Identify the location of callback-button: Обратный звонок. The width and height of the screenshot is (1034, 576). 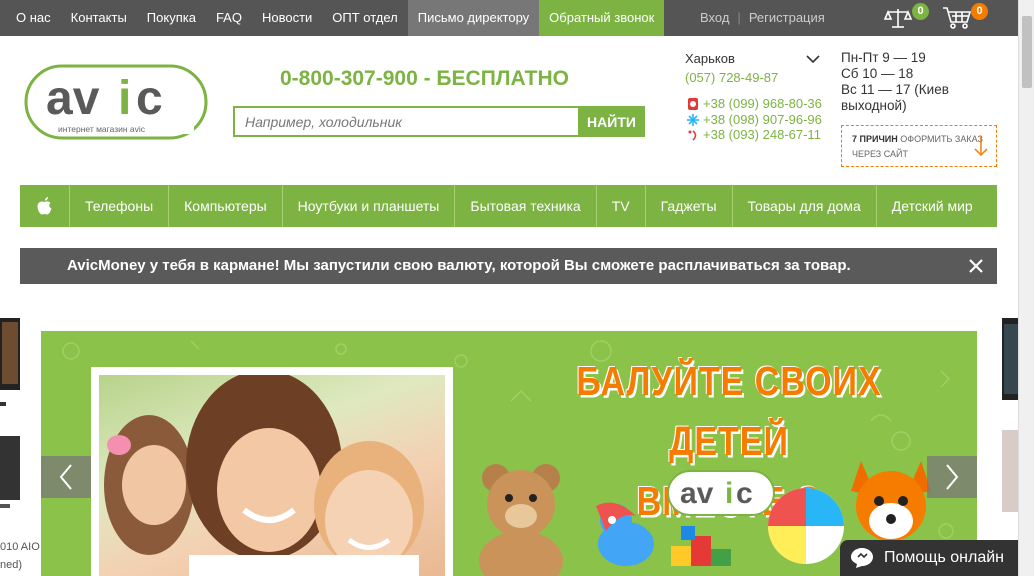
(602, 18).